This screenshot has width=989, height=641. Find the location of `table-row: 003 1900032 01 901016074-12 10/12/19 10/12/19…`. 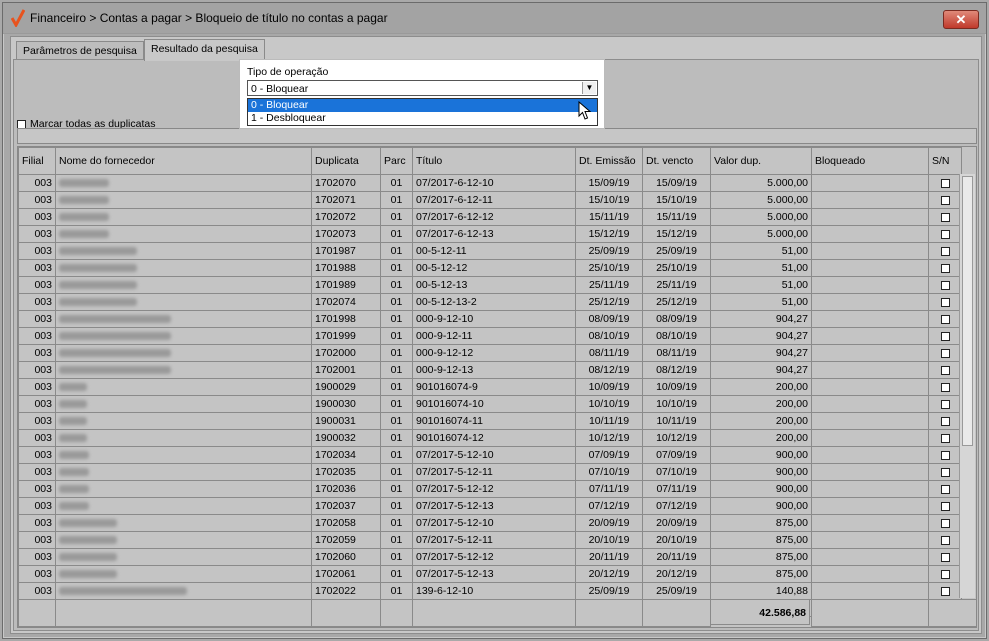

table-row: 003 1900032 01 901016074-12 10/12/19 10/12/19… is located at coordinates (490, 438).